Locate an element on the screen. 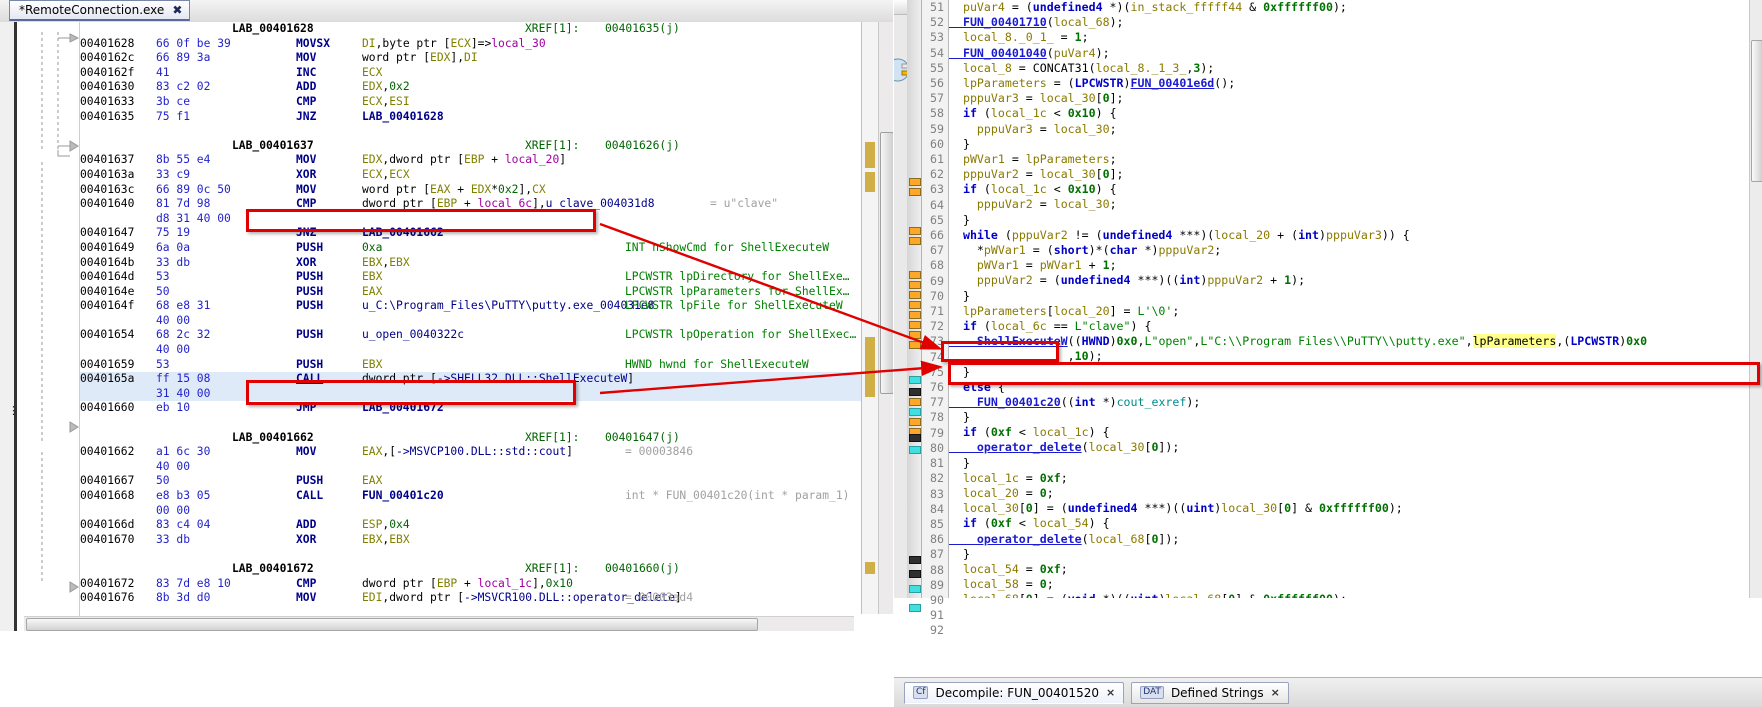 Image resolution: width=1762 pixels, height=707 pixels. listing-instruction-row: 0040162c 66 89 3a MOV word ptr [EDX],DI is located at coordinates (471, 58).